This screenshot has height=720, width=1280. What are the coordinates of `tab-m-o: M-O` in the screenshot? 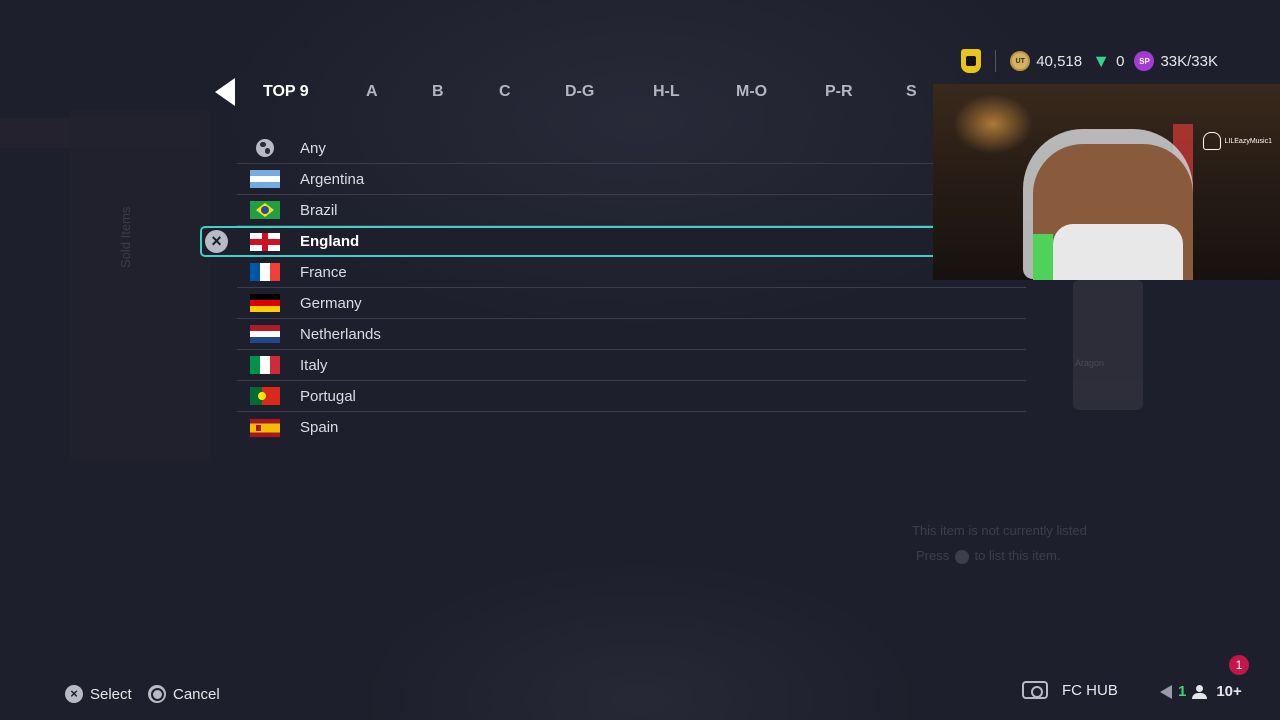 It's located at (751, 92).